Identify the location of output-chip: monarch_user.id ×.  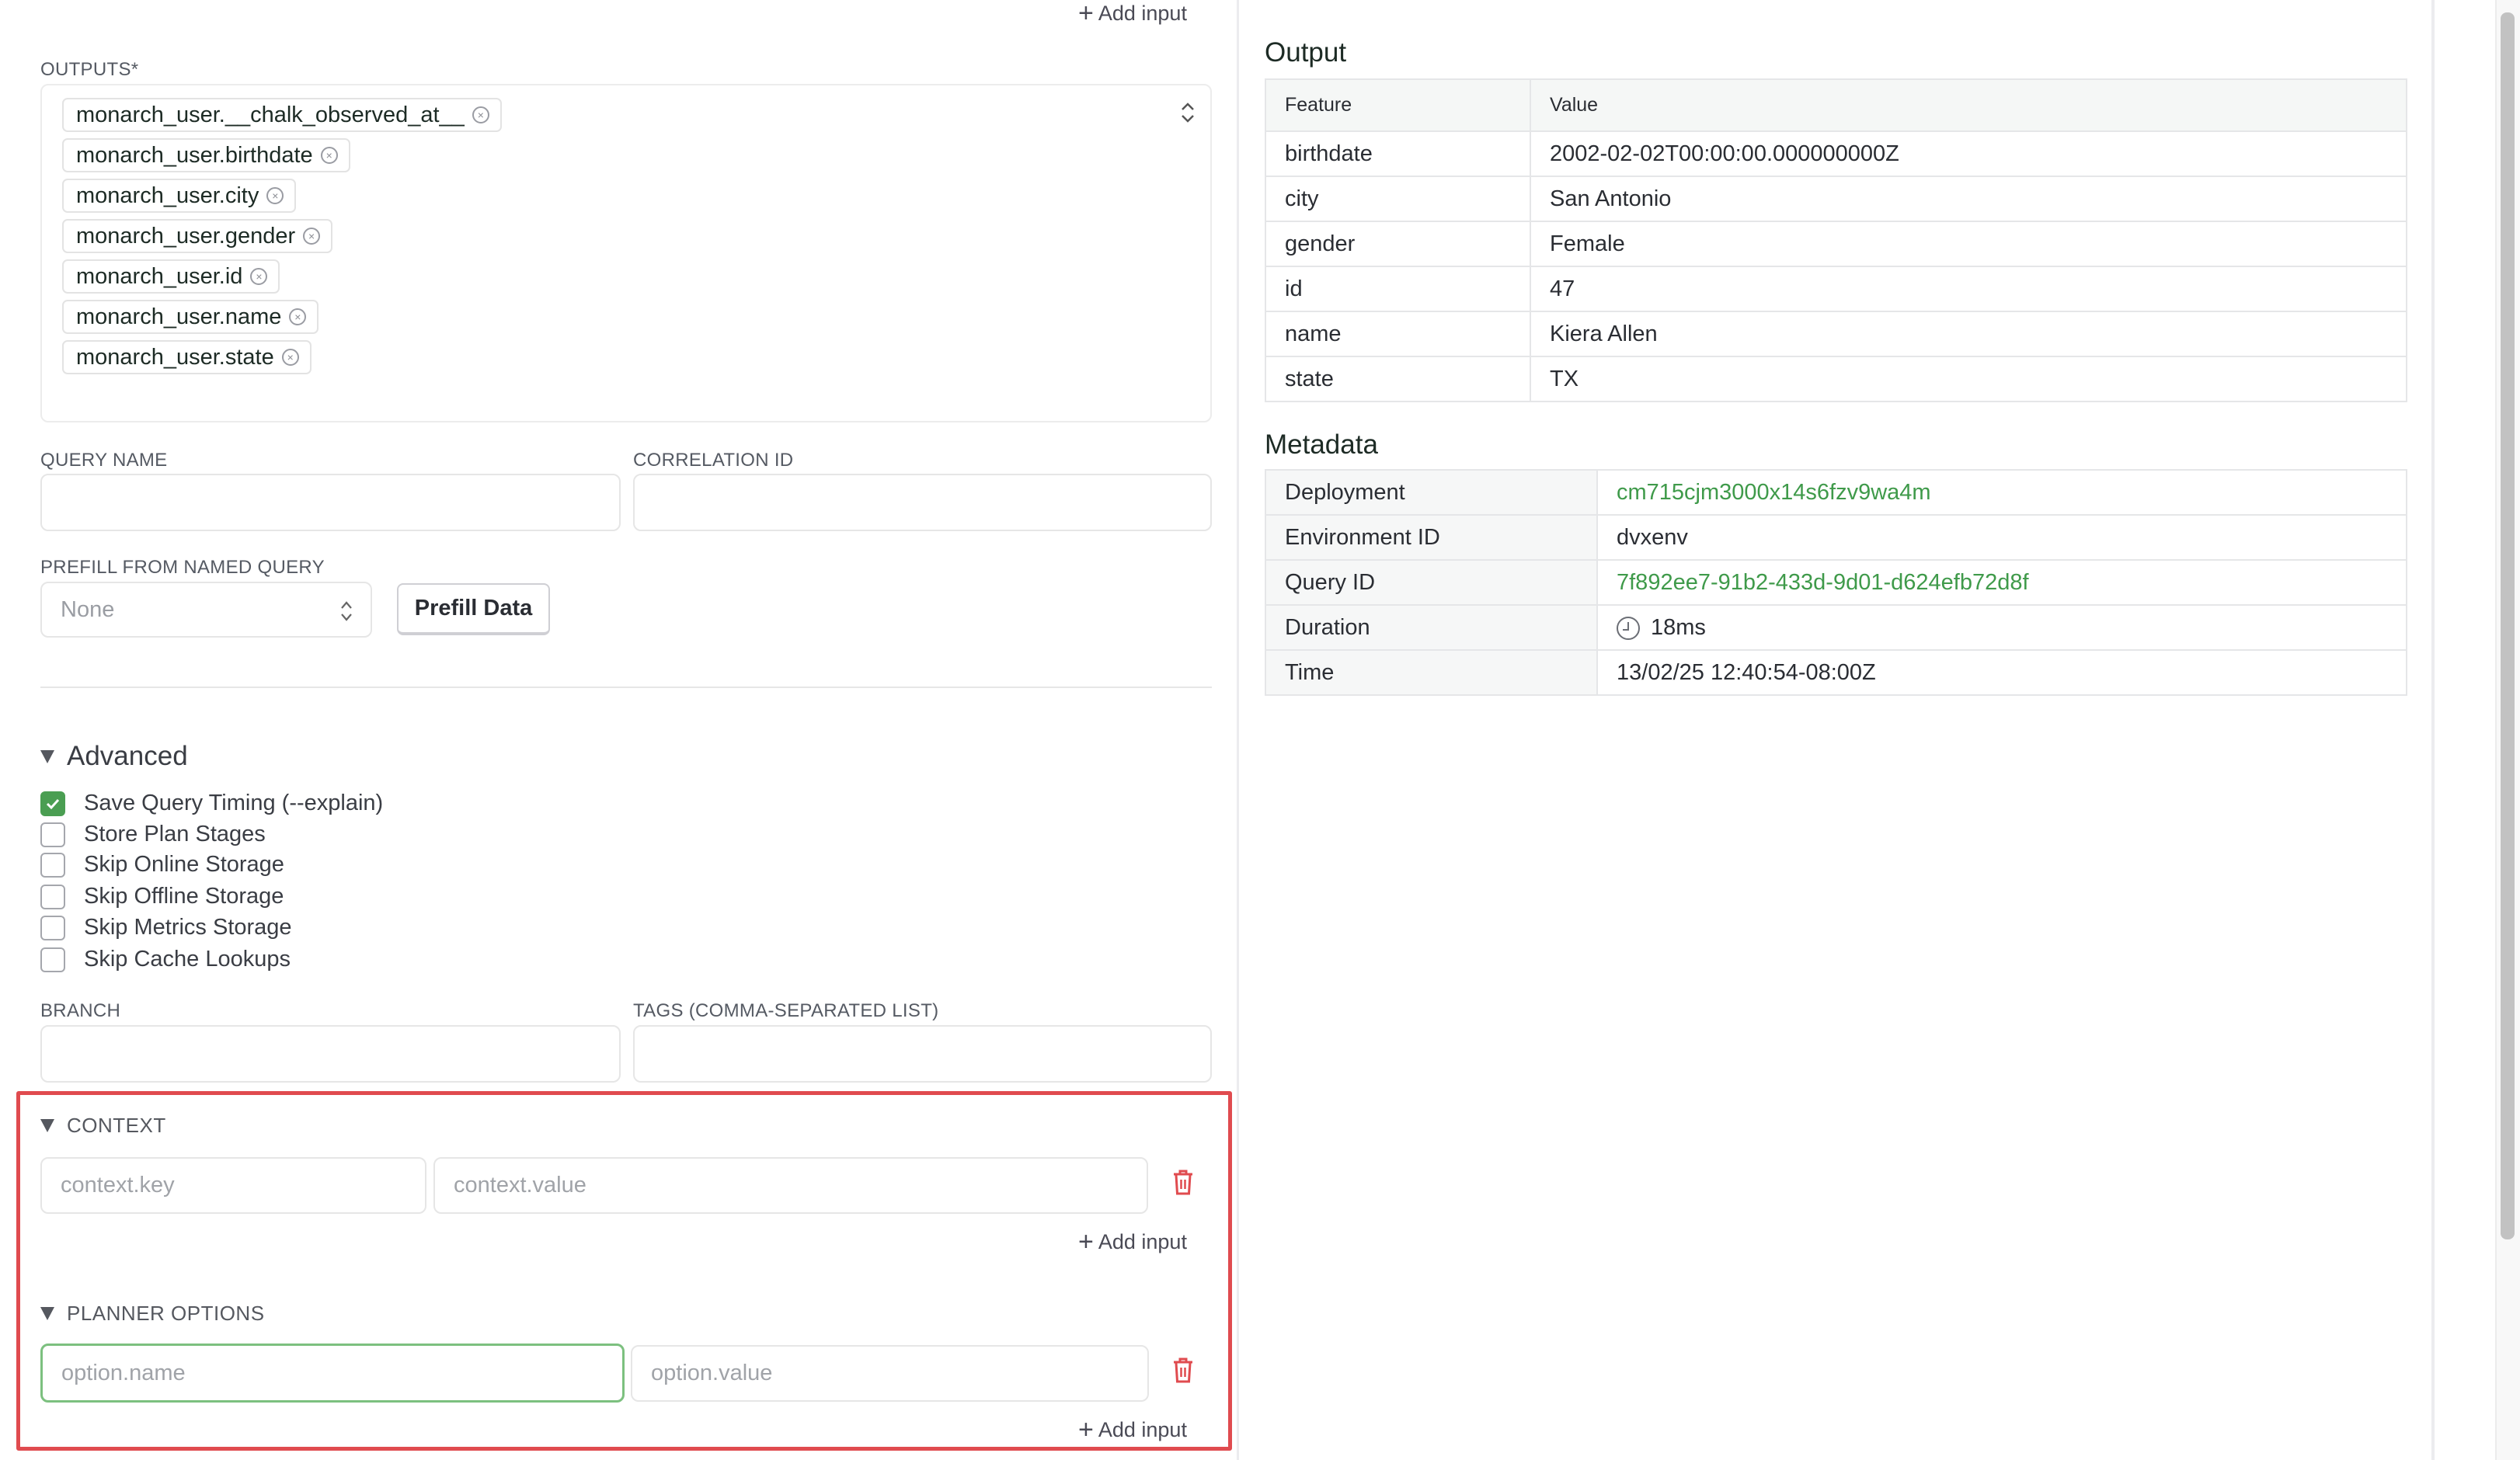
(171, 276).